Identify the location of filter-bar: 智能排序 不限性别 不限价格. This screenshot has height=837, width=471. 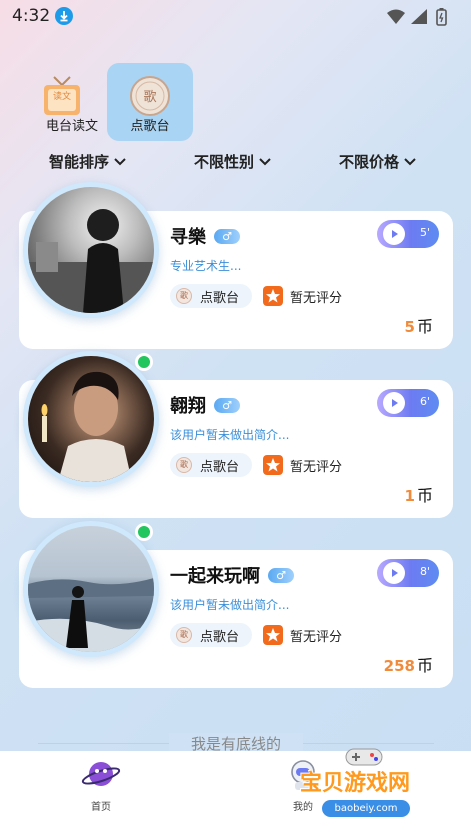
(235, 161).